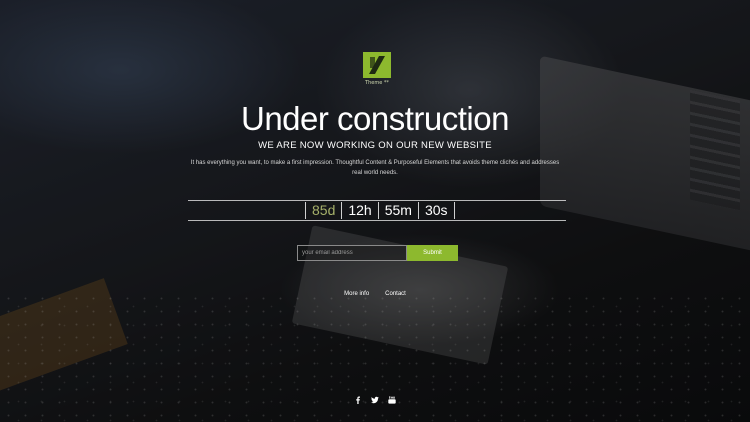 This screenshot has height=422, width=750. What do you see at coordinates (377, 200) in the screenshot?
I see `countdown-top-divider` at bounding box center [377, 200].